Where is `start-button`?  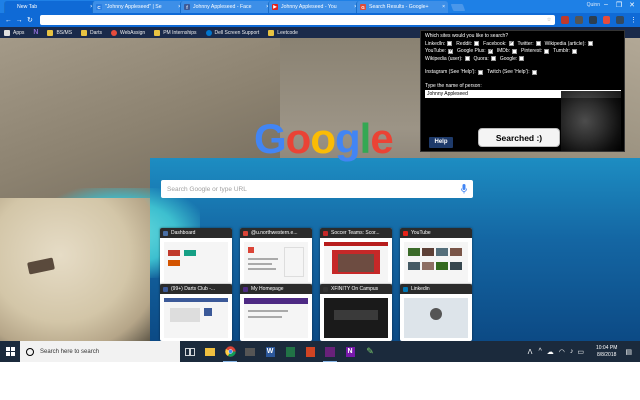
start-button is located at coordinates (10, 351).